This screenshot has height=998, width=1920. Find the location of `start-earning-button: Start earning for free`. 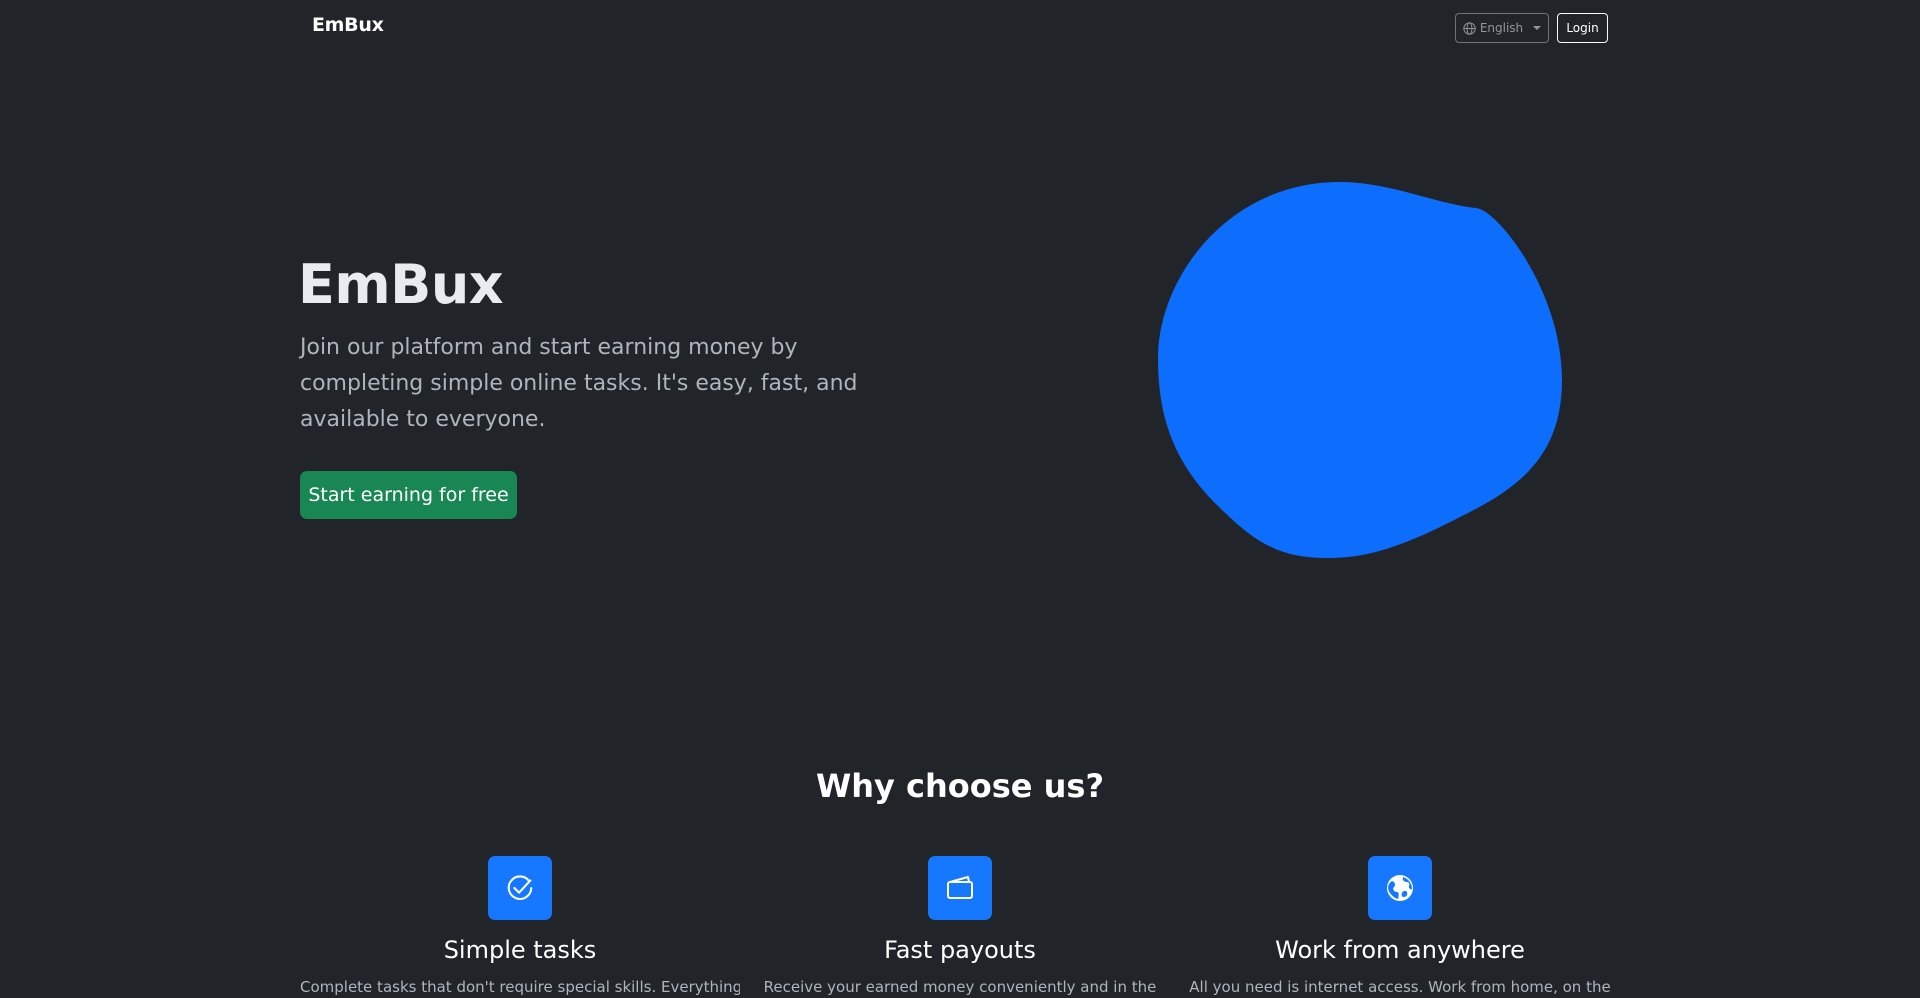

start-earning-button: Start earning for free is located at coordinates (408, 495).